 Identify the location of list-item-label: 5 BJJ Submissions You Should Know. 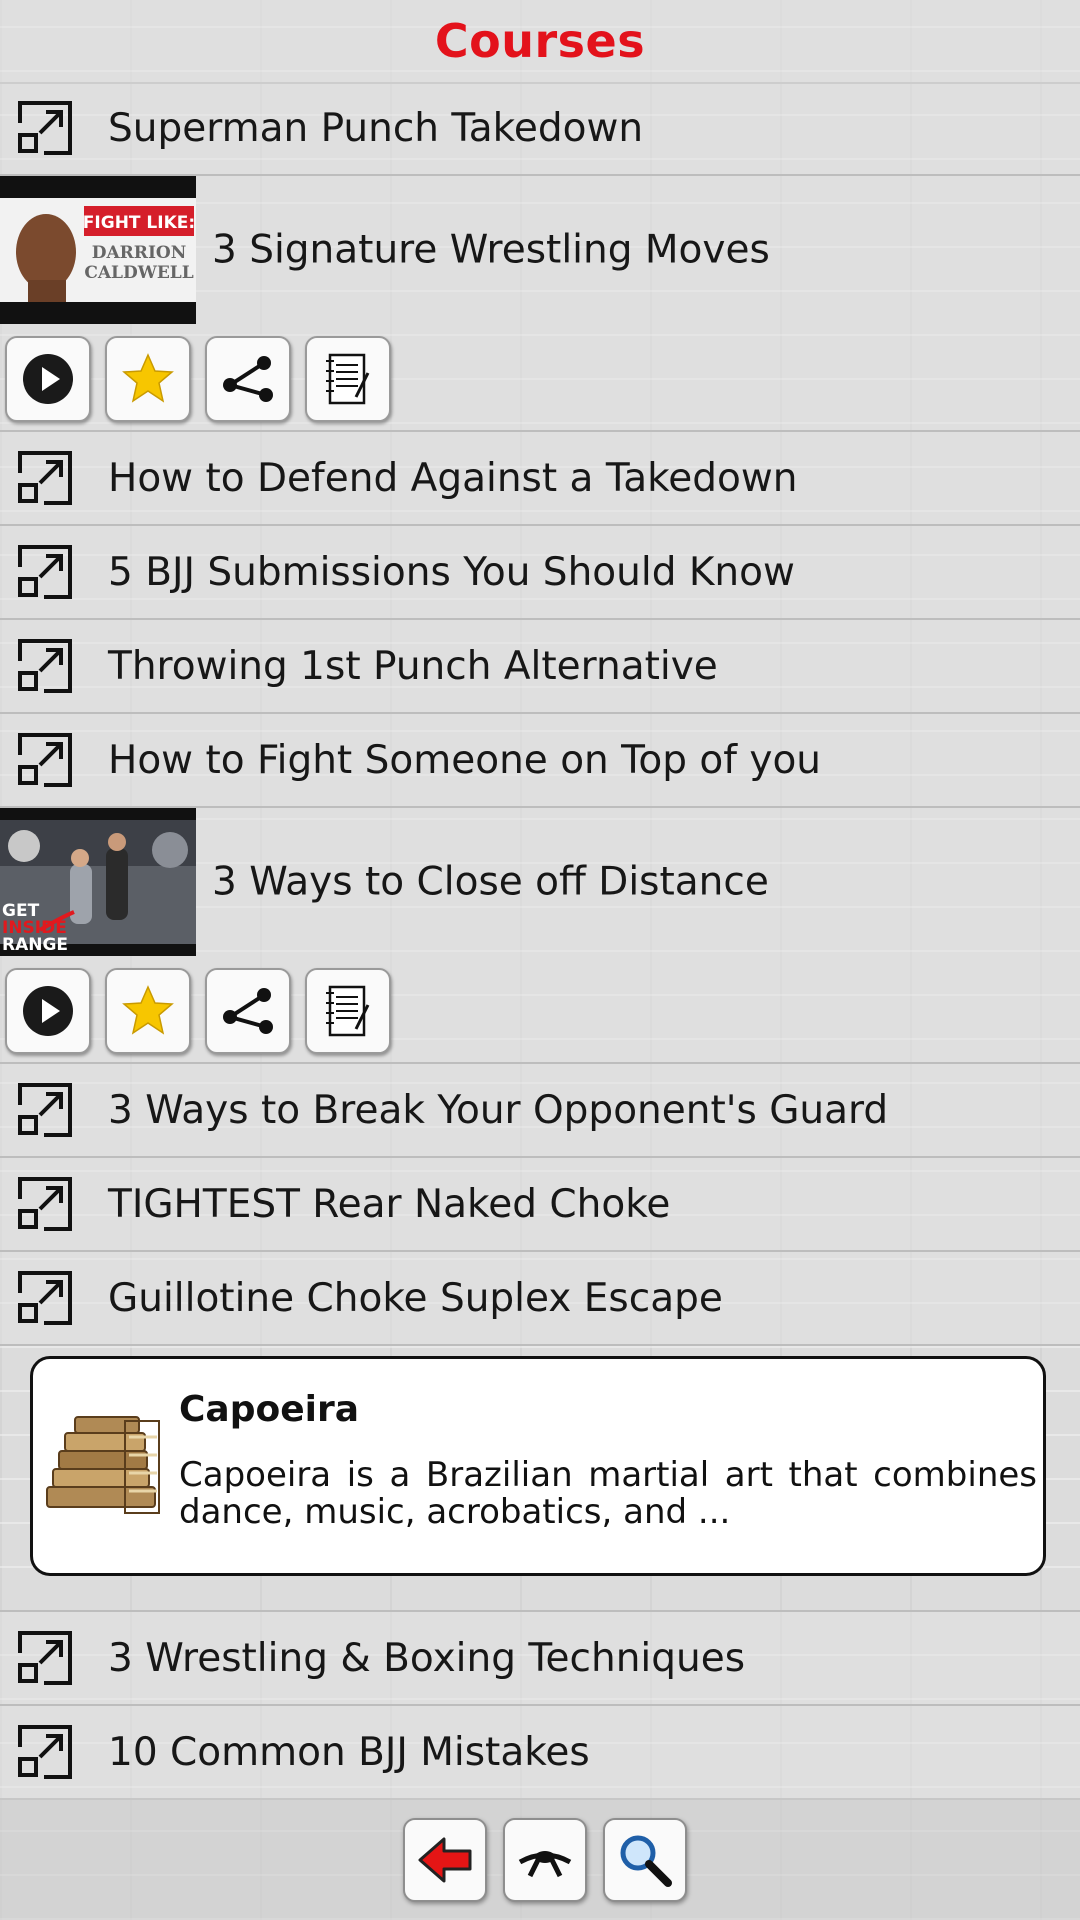
(451, 572).